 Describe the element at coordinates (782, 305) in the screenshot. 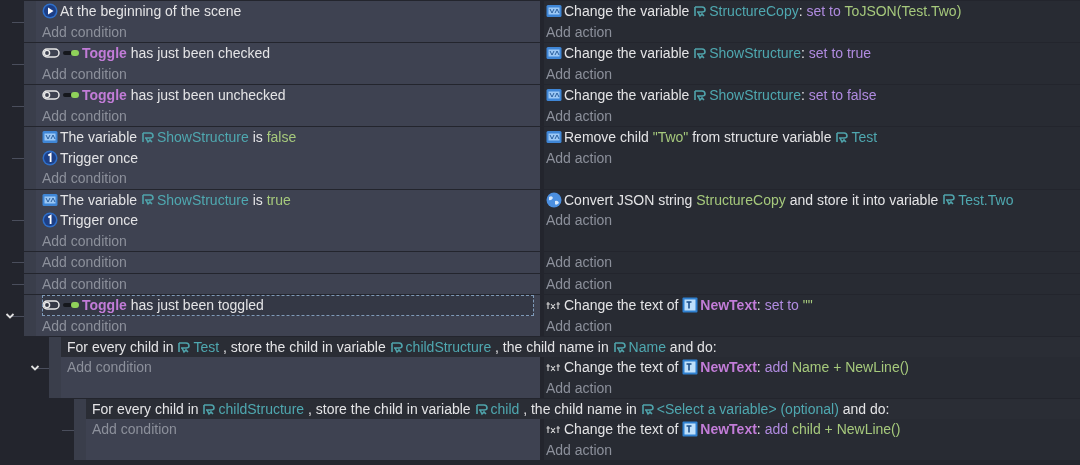

I see `operation-text: set to` at that location.